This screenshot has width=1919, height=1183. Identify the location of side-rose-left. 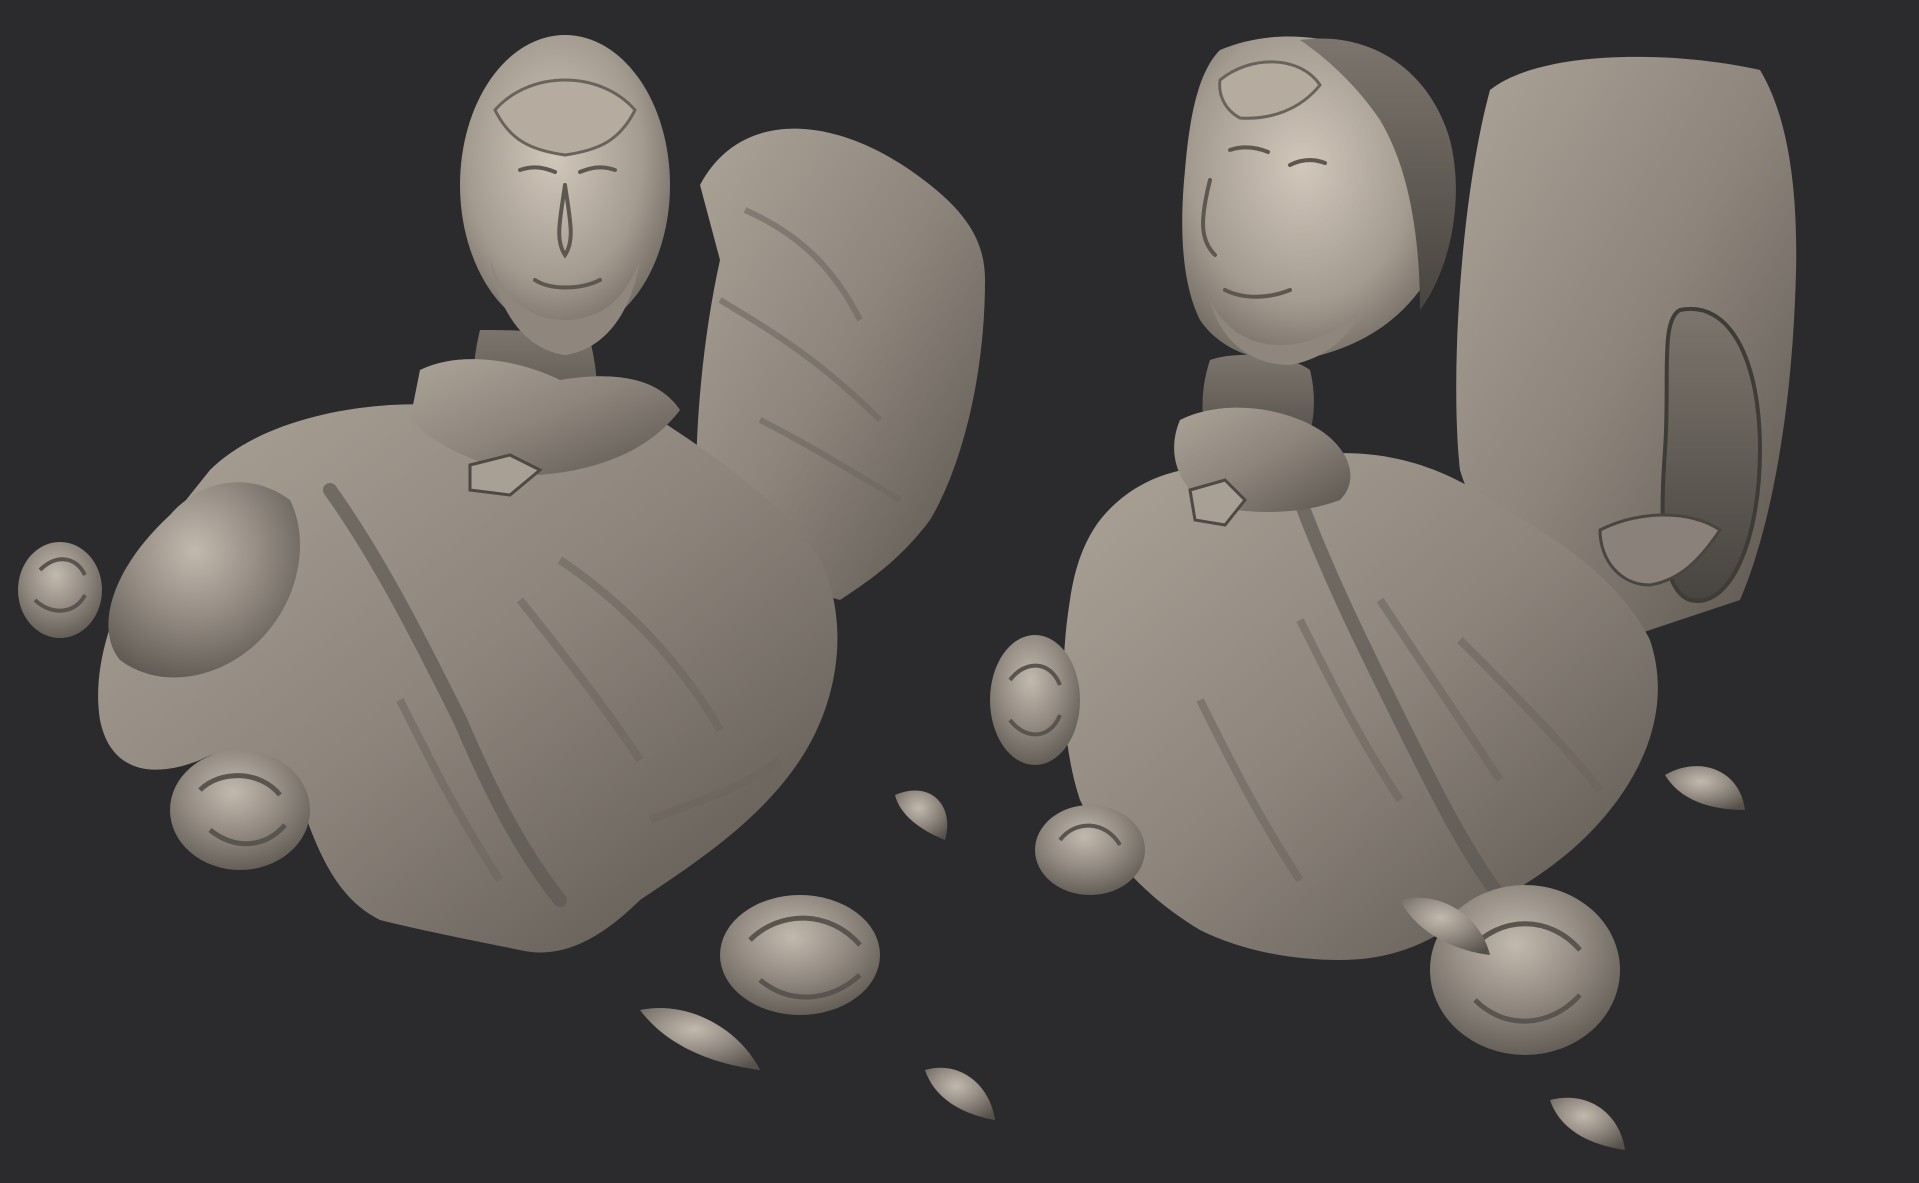
(1035, 700).